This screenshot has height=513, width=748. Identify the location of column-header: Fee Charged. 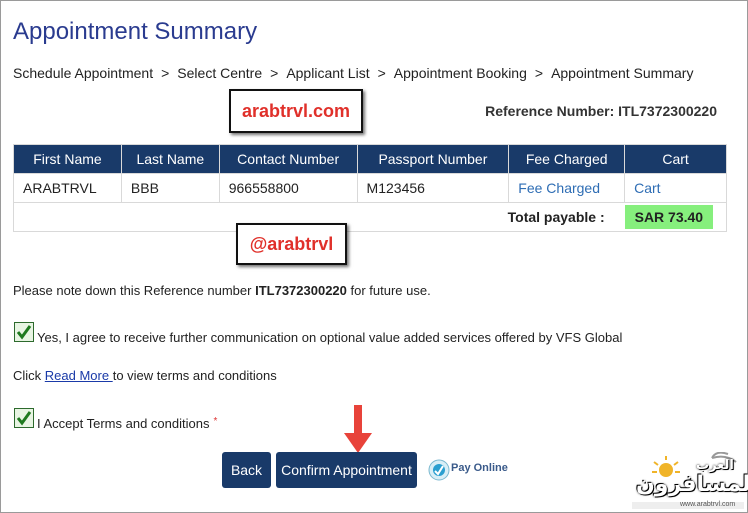
(567, 159).